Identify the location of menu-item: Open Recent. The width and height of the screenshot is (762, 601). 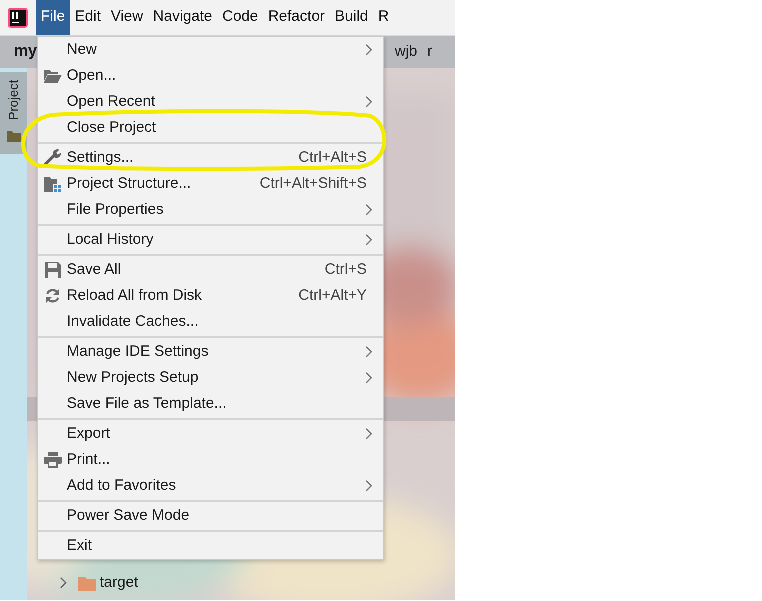
(210, 102).